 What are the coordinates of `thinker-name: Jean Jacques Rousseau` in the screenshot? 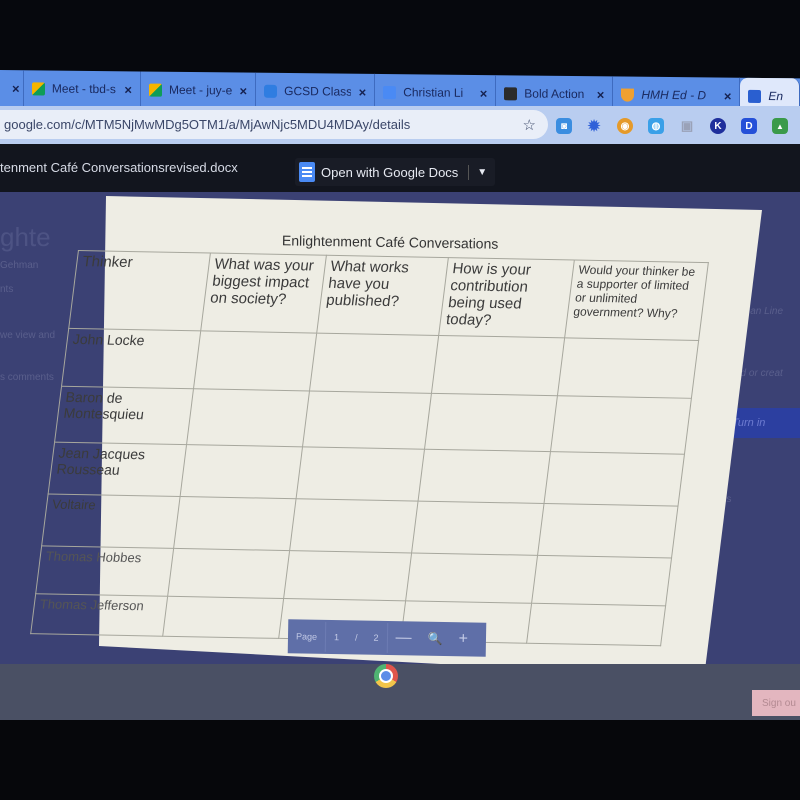 It's located at (117, 469).